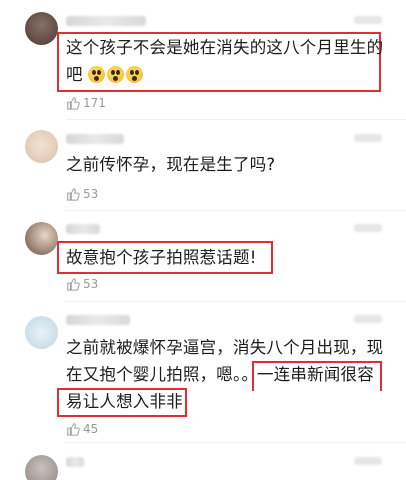  Describe the element at coordinates (74, 74) in the screenshot. I see `comment-text-segment: 吧` at that location.